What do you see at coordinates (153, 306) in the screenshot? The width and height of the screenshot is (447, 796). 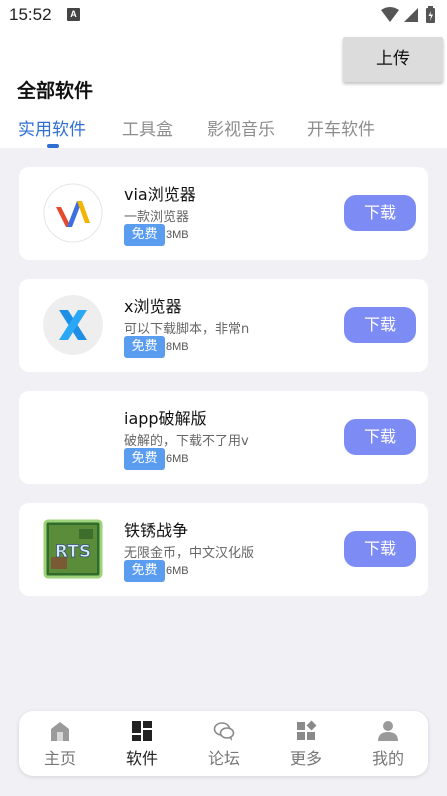 I see `app-name: x浏览器` at bounding box center [153, 306].